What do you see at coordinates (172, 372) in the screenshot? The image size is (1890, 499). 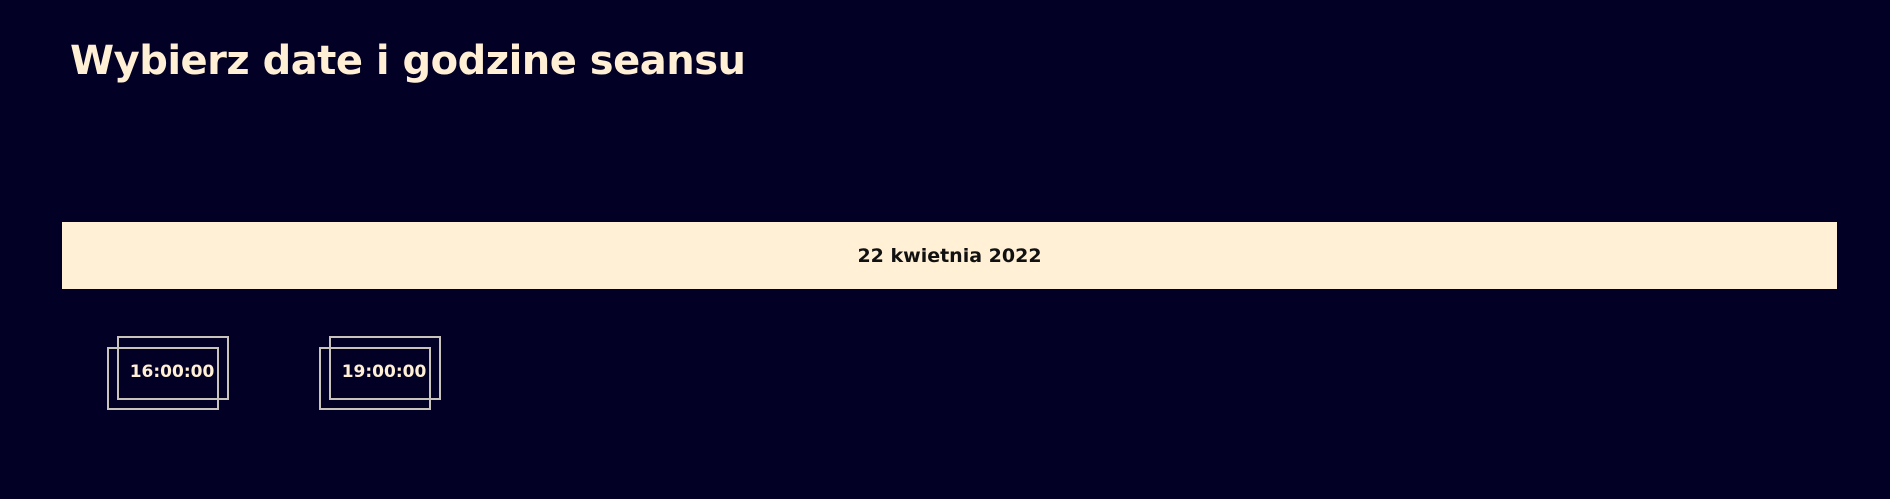 I see `showtime-label: 16:00:00` at bounding box center [172, 372].